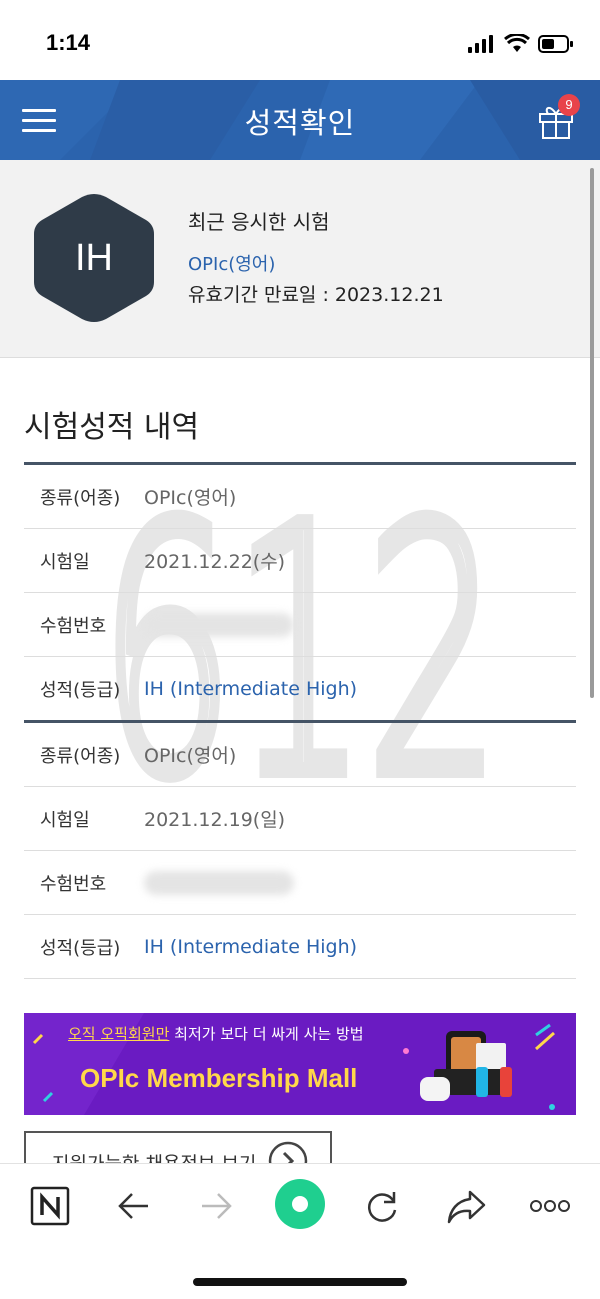  Describe the element at coordinates (134, 1206) in the screenshot. I see `back-arrow-icon` at that location.